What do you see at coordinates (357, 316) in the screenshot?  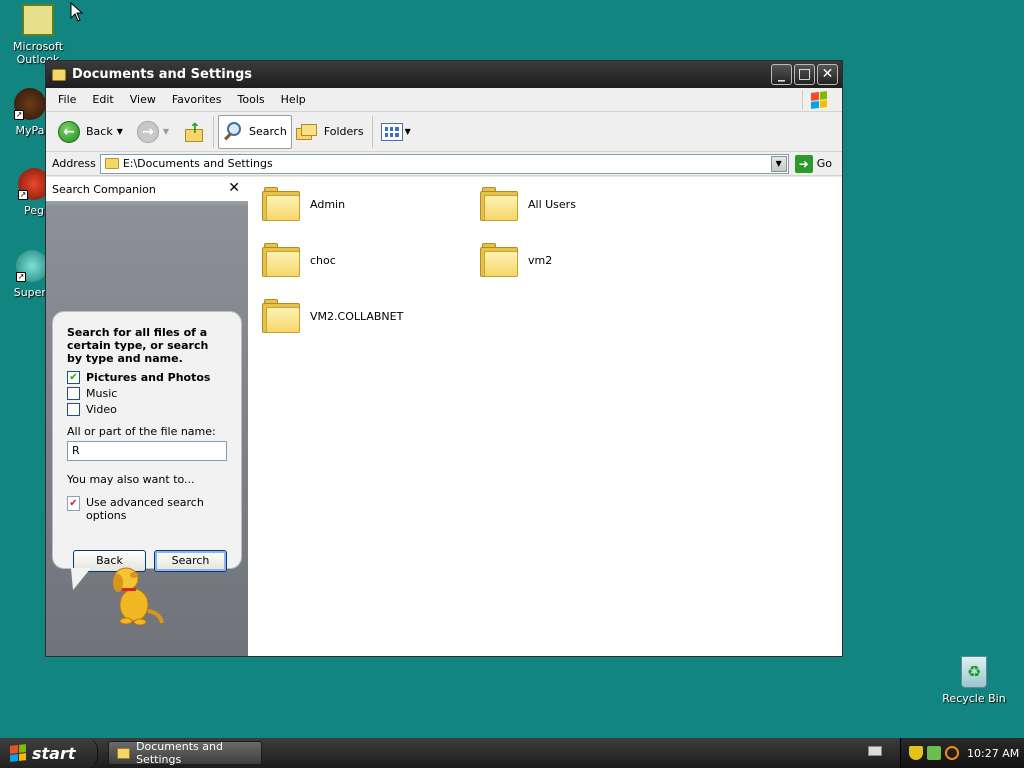 I see `folder-name: VM2.COLLABNET` at bounding box center [357, 316].